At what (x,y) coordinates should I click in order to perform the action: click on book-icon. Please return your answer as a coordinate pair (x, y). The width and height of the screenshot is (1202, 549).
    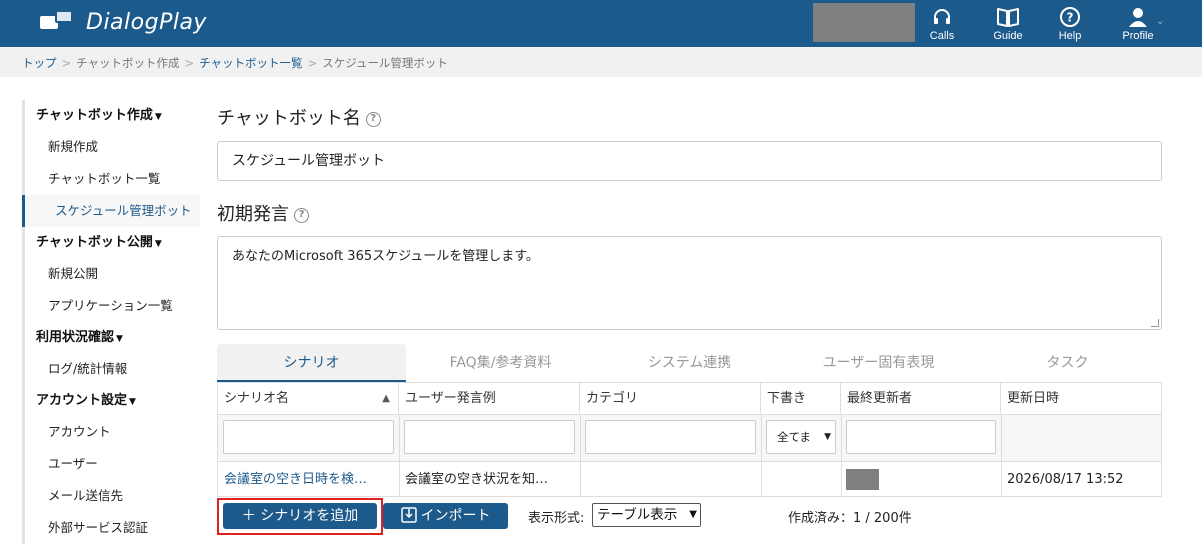
    Looking at the image, I should click on (1008, 17).